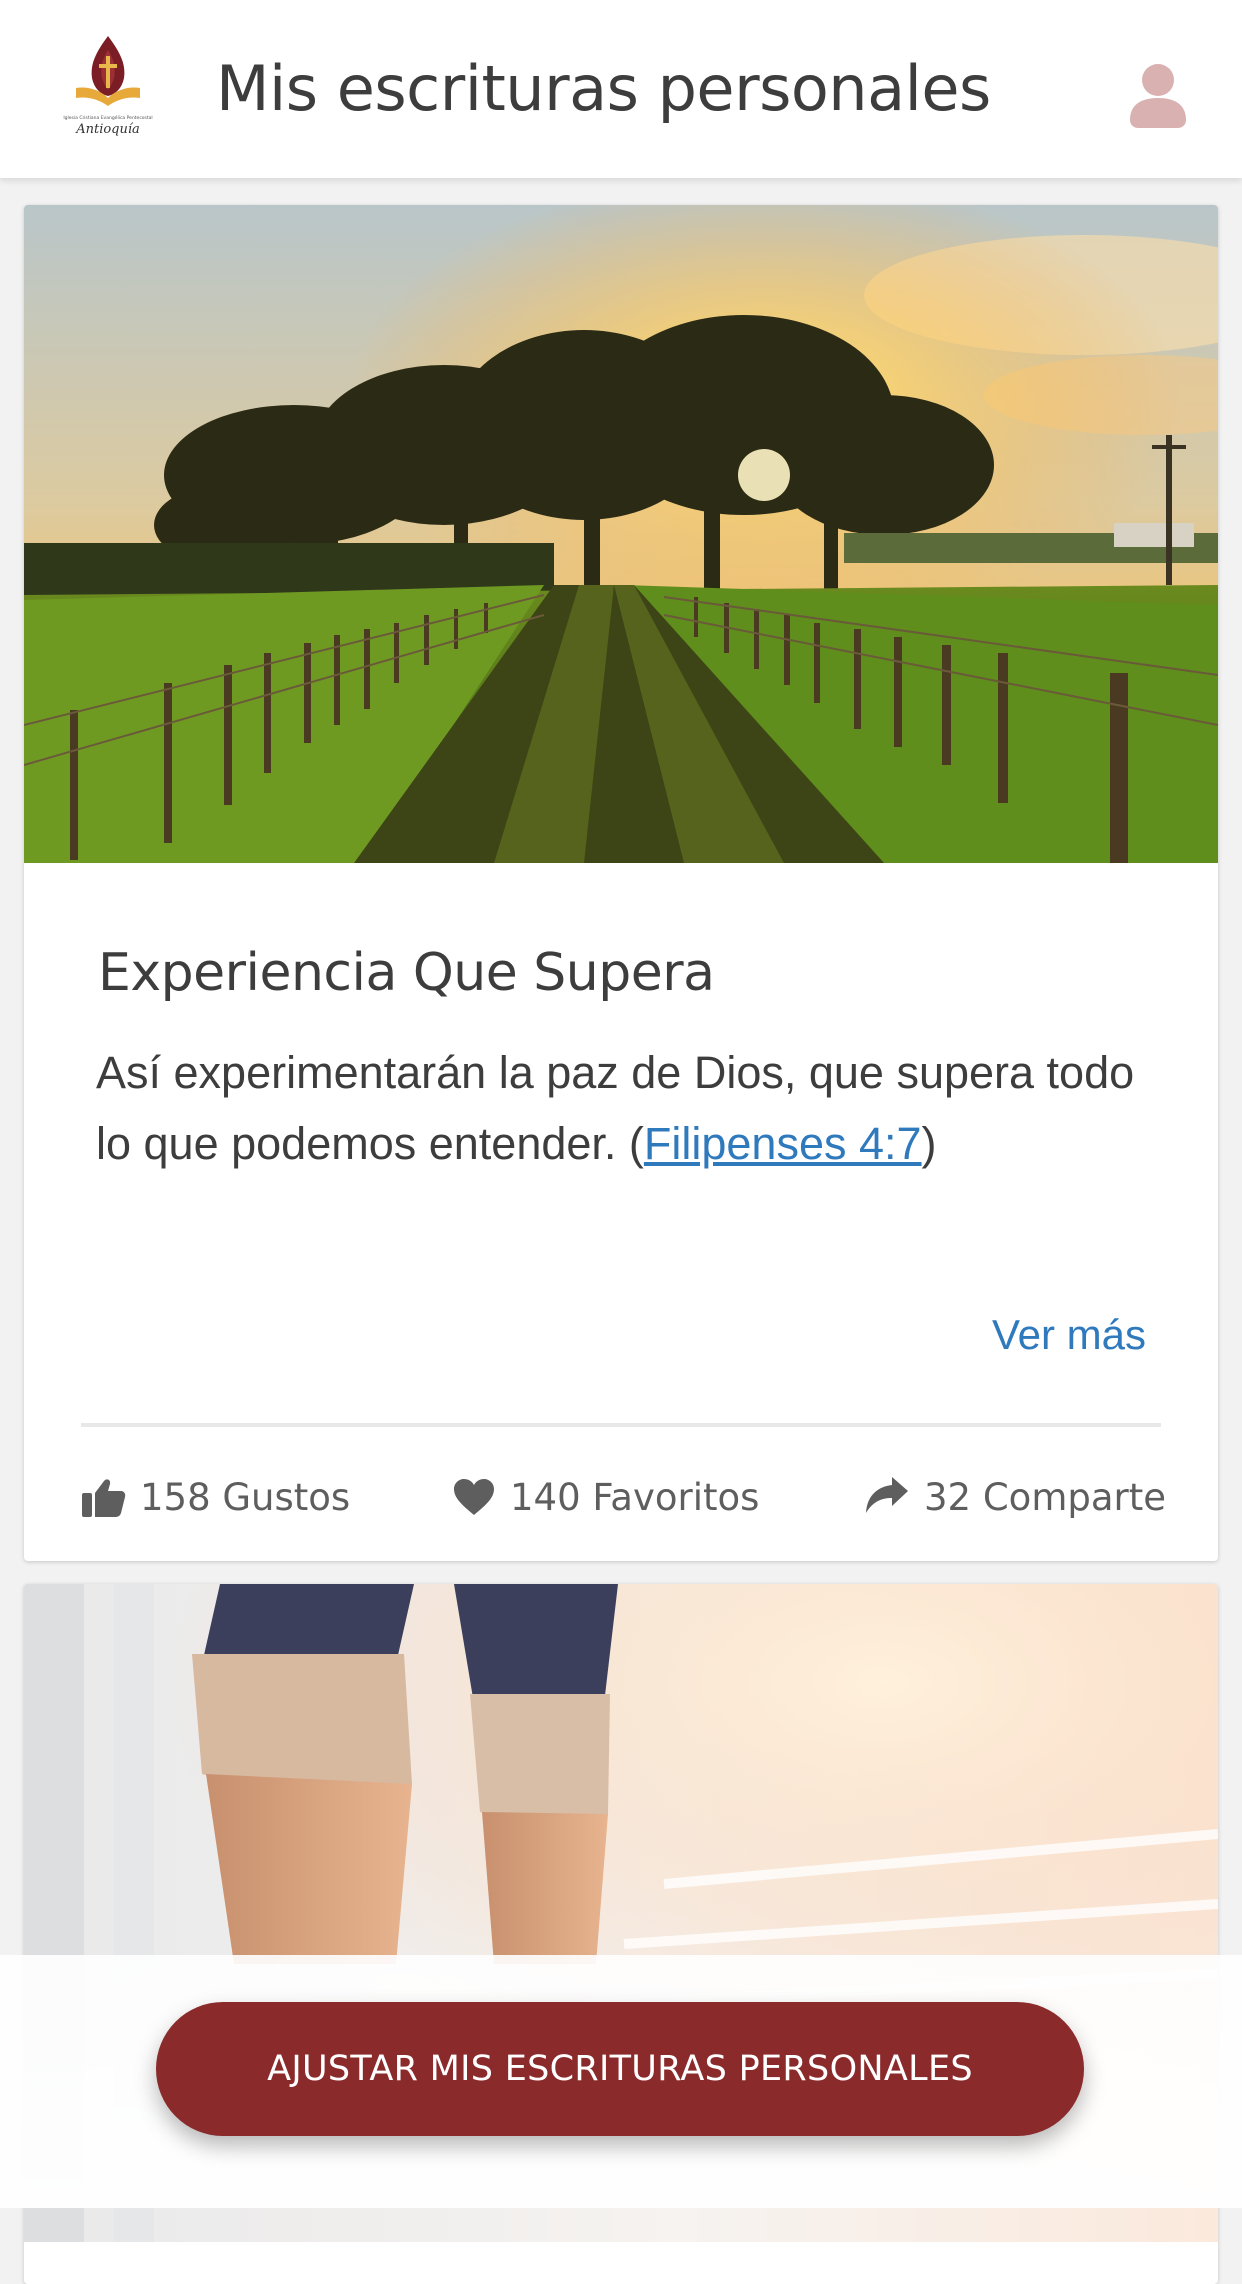 The width and height of the screenshot is (1242, 2284). Describe the element at coordinates (621, 1425) in the screenshot. I see `card-divider` at that location.